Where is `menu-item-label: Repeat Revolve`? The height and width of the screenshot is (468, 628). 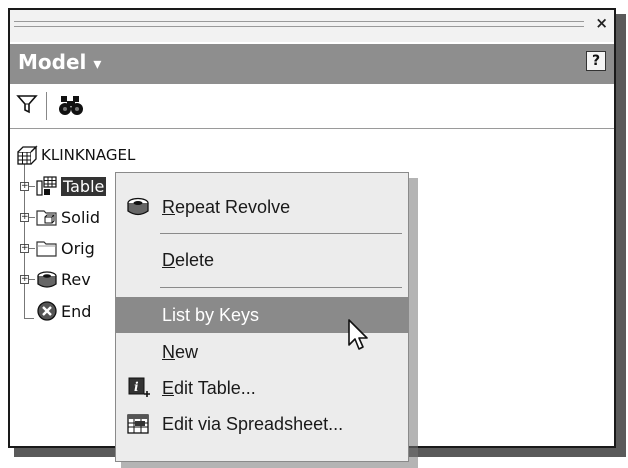 menu-item-label: Repeat Revolve is located at coordinates (226, 207).